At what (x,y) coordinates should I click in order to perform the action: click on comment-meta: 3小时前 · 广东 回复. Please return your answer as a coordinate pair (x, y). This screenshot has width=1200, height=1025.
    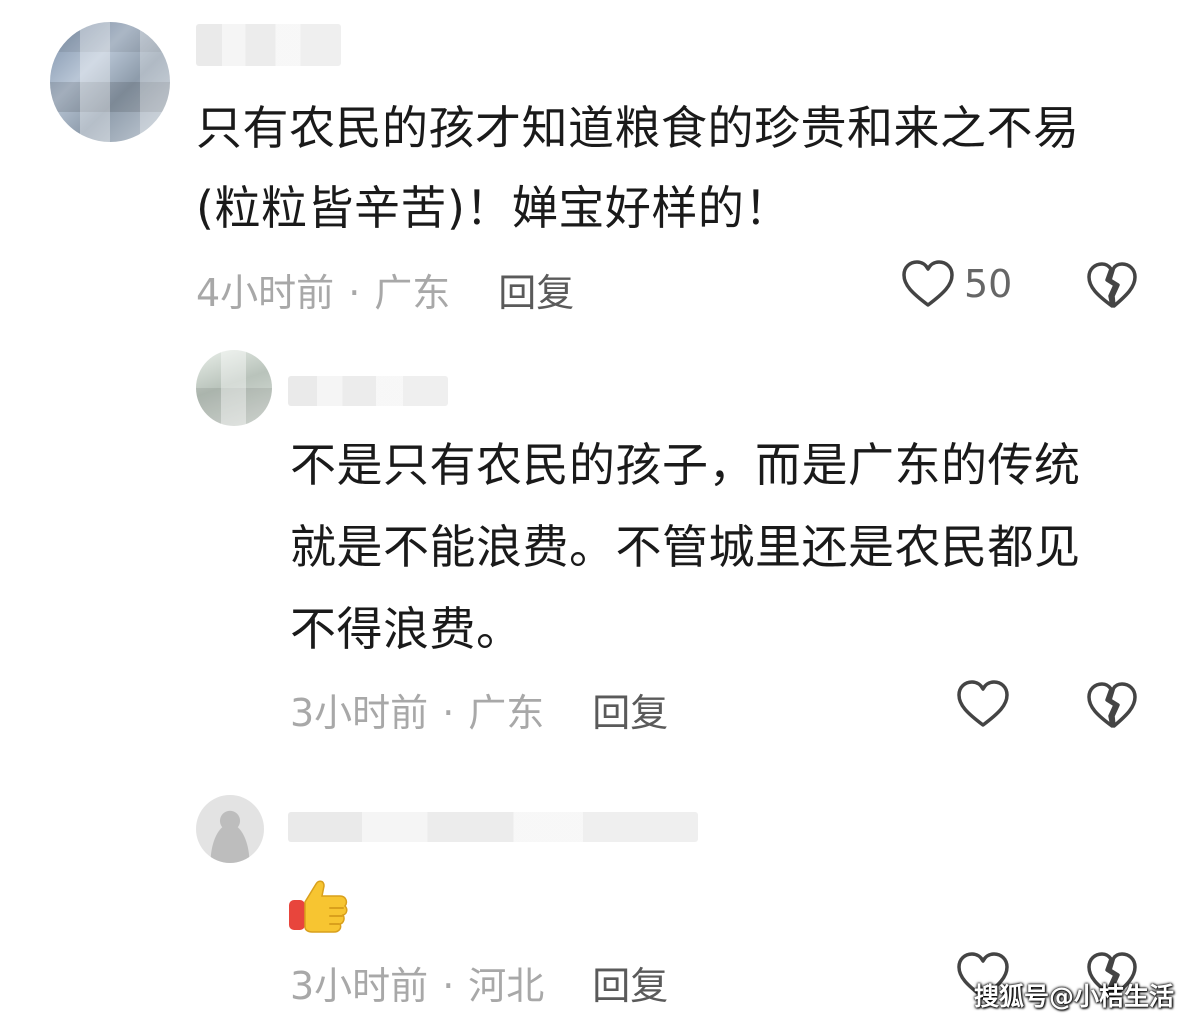
    Looking at the image, I should click on (479, 709).